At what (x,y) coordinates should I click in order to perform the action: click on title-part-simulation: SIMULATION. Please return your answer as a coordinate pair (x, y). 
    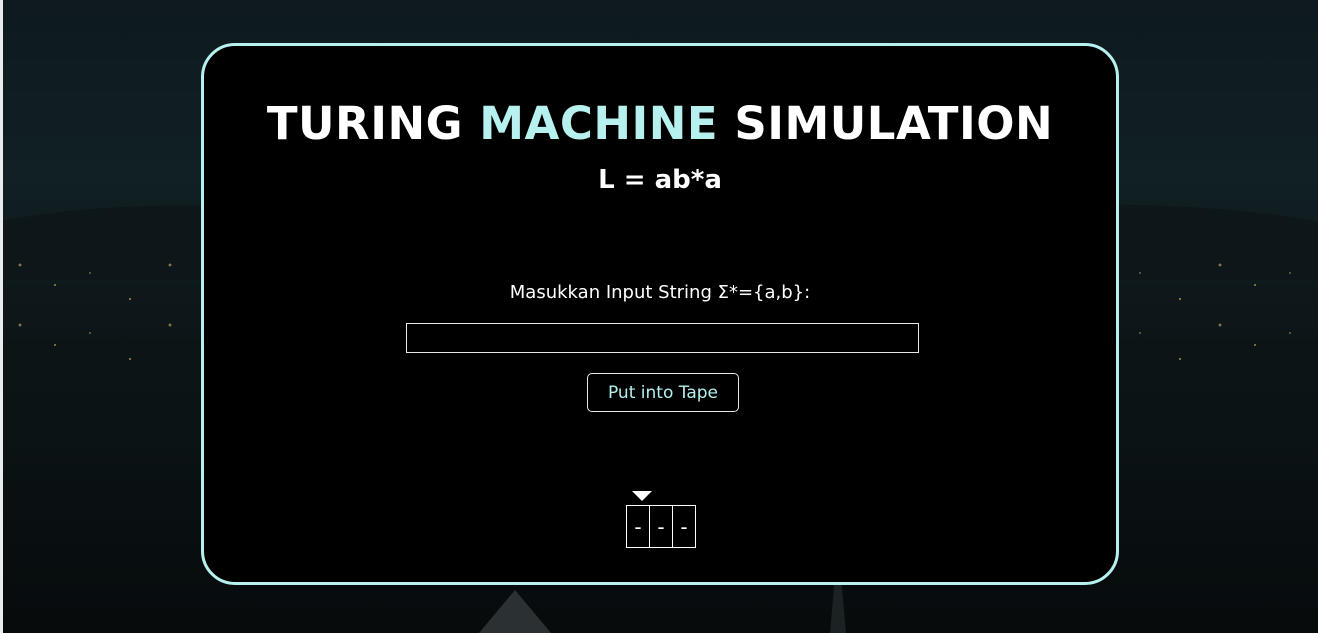
    Looking at the image, I should click on (894, 123).